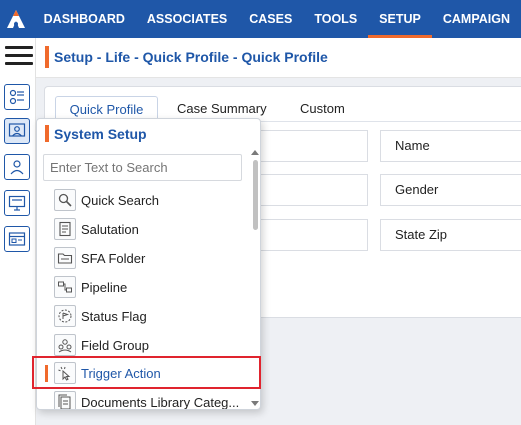 The width and height of the screenshot is (521, 425). Describe the element at coordinates (19, 56) in the screenshot. I see `hamburger-menu-icon` at that location.